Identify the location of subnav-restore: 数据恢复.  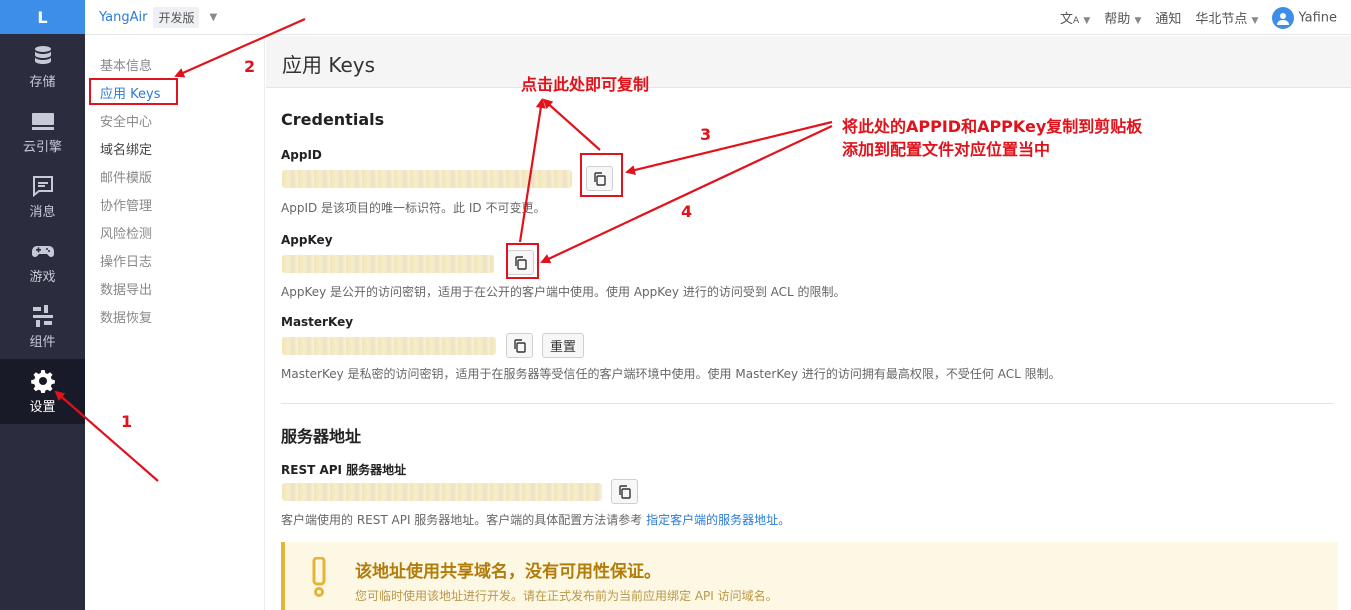
(126, 316).